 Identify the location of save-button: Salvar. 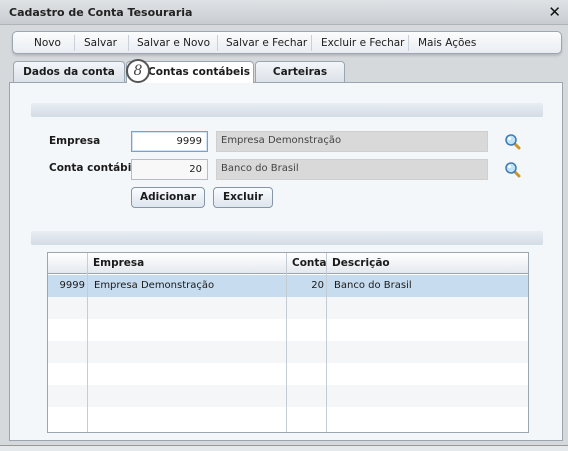
(100, 43).